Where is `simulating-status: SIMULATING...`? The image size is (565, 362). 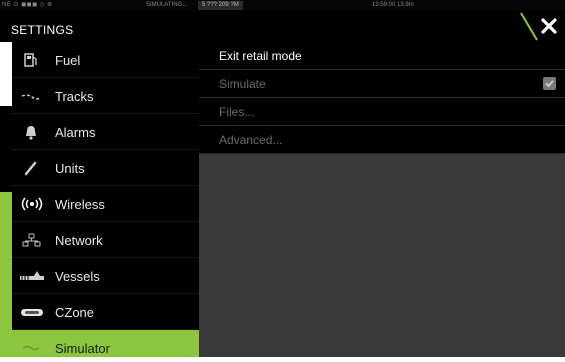
simulating-status: SIMULATING... is located at coordinates (167, 5).